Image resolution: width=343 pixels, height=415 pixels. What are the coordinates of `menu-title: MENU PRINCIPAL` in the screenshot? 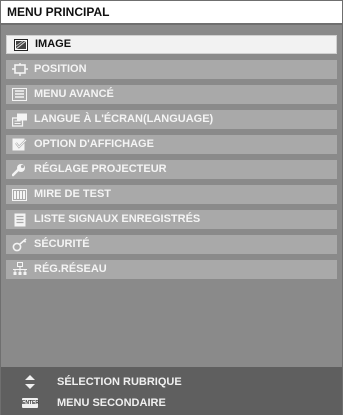 It's located at (171, 13).